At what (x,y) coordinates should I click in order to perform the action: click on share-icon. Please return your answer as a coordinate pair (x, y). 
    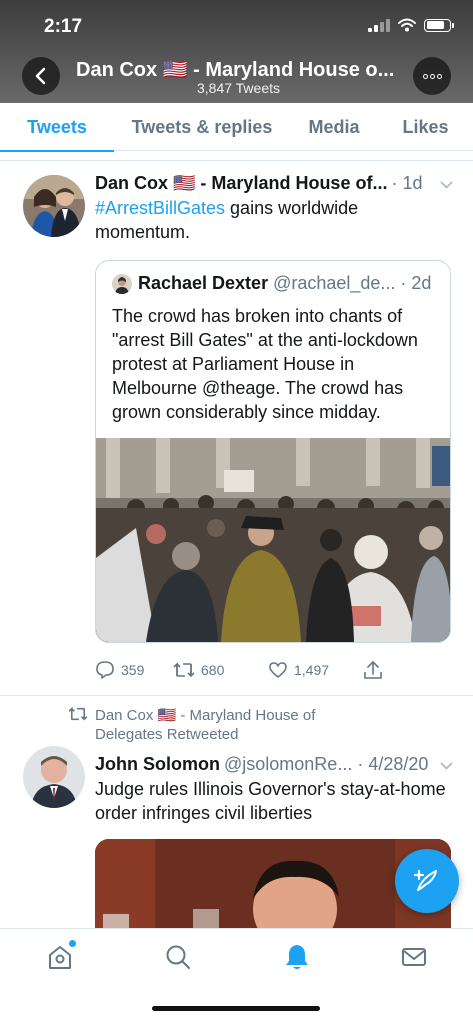
    Looking at the image, I should click on (373, 670).